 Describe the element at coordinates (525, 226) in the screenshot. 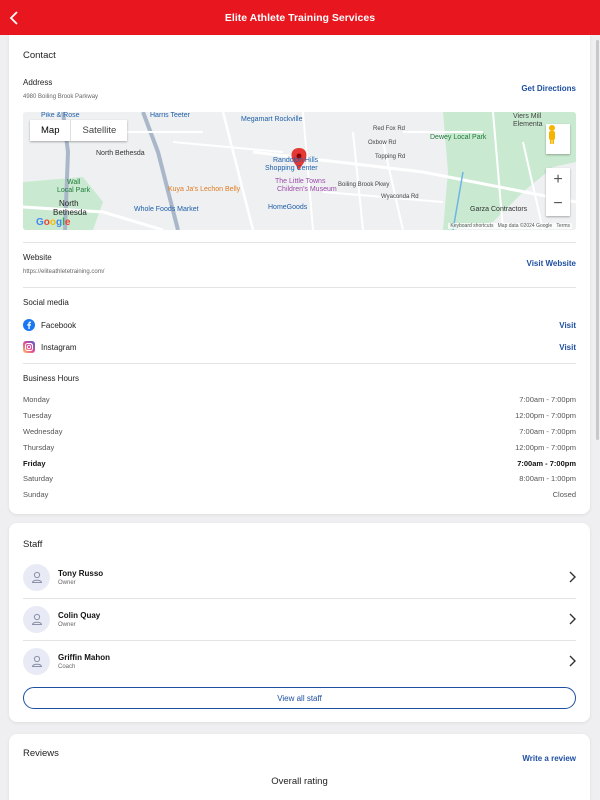

I see `map-data-text: Map data ©2024 Google` at that location.